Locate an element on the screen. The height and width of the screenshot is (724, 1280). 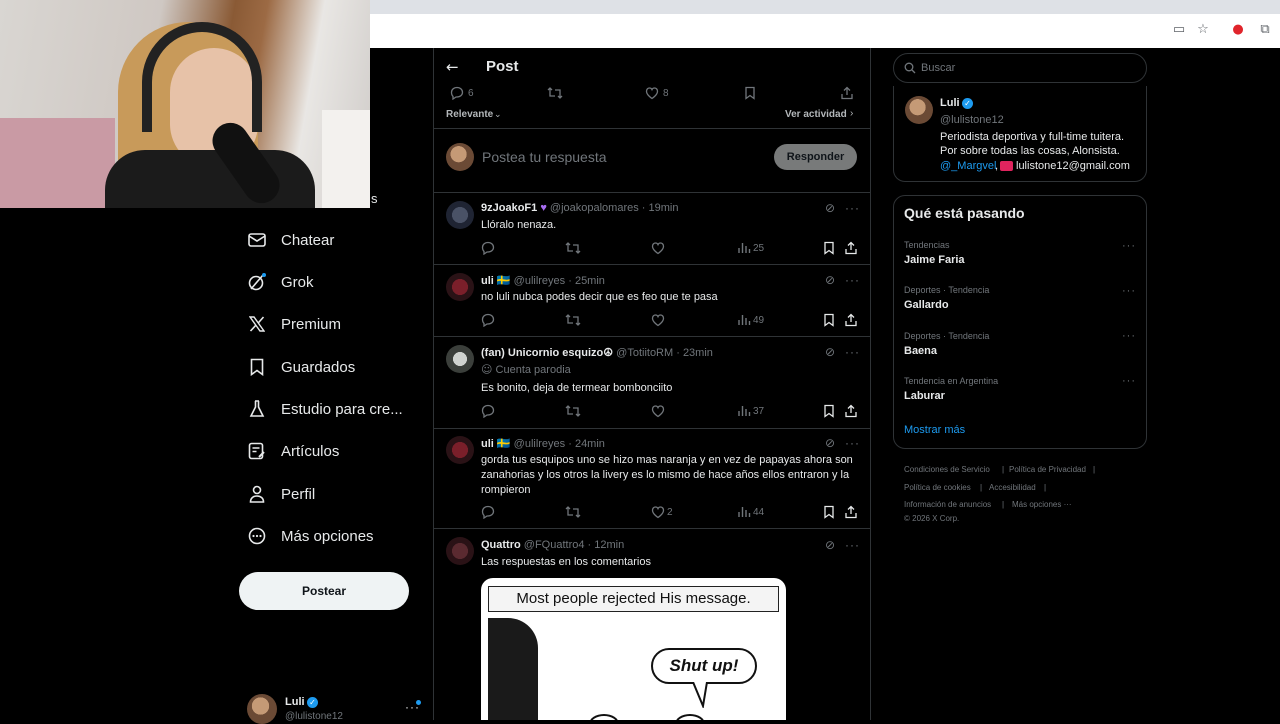
back-arrow-icon: ← is located at coordinates (452, 67).